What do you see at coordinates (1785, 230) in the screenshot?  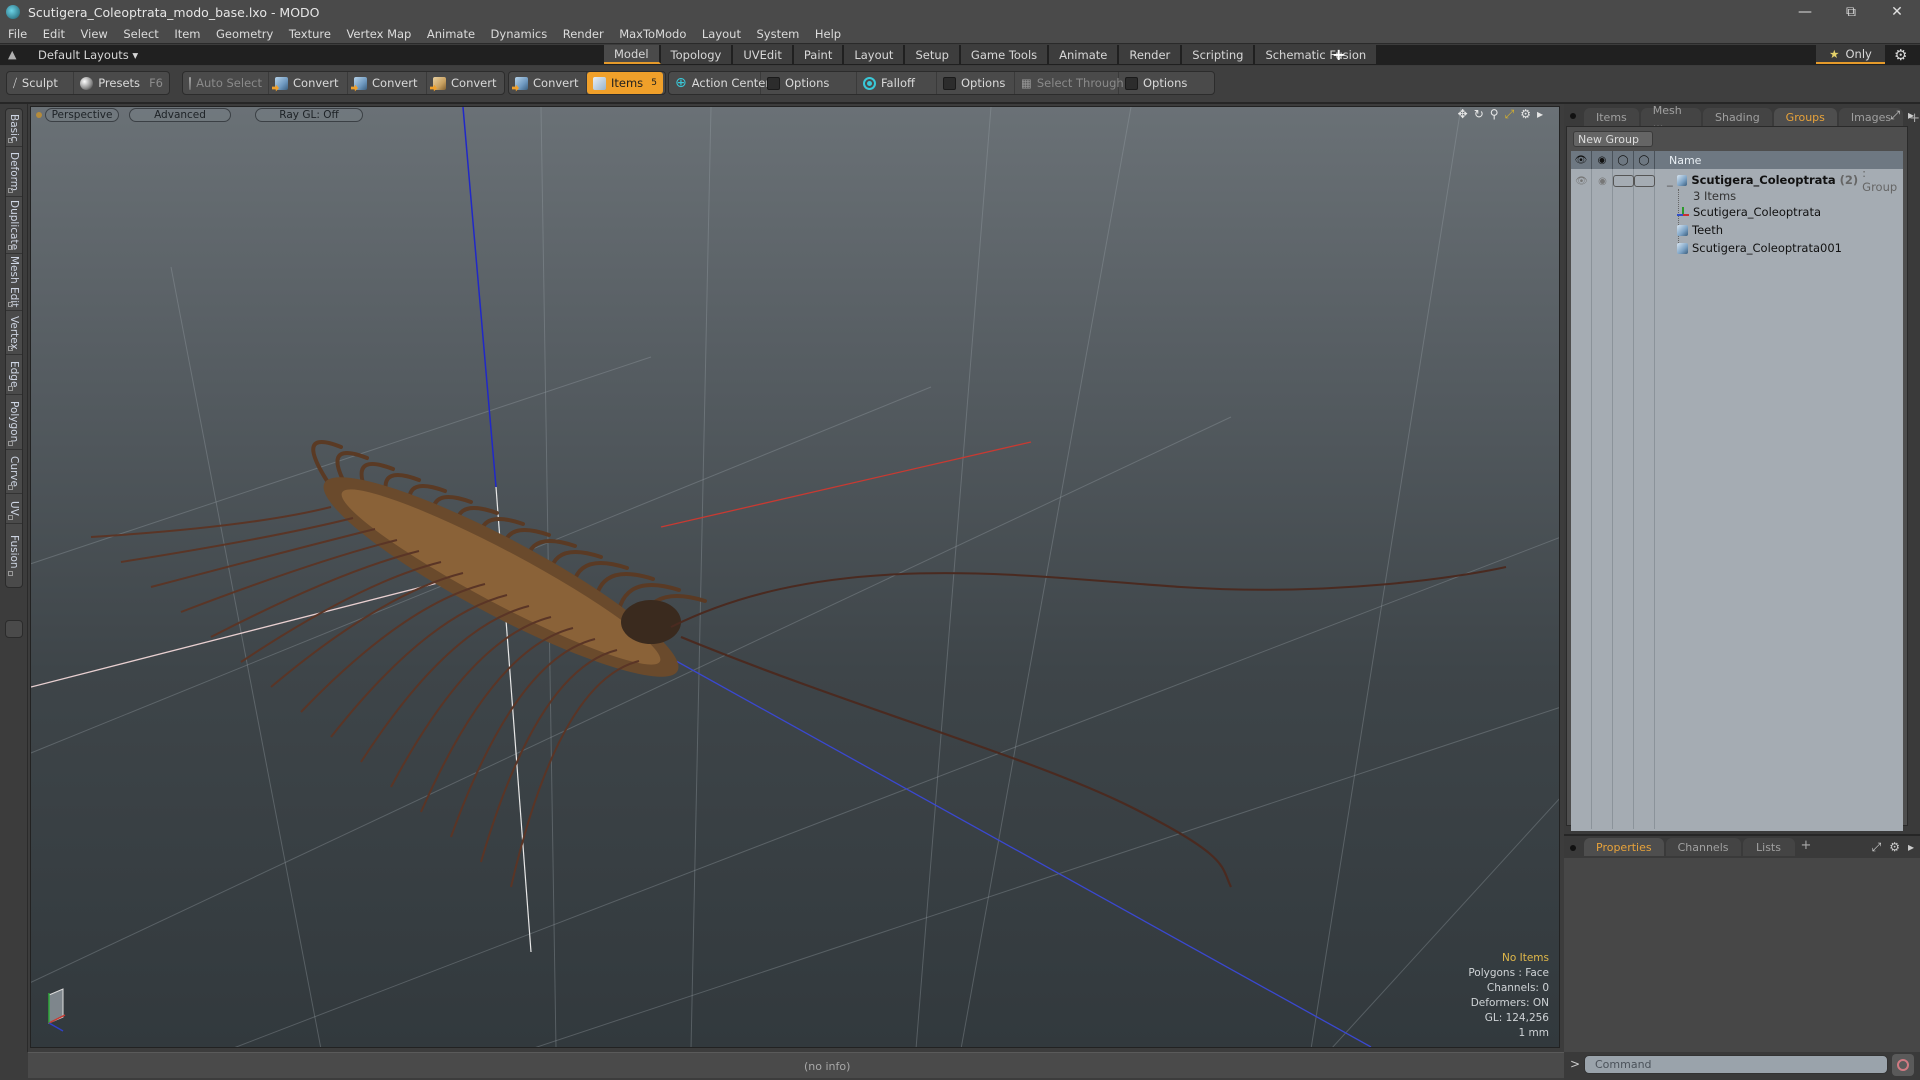 I see `list-item: Teeth` at bounding box center [1785, 230].